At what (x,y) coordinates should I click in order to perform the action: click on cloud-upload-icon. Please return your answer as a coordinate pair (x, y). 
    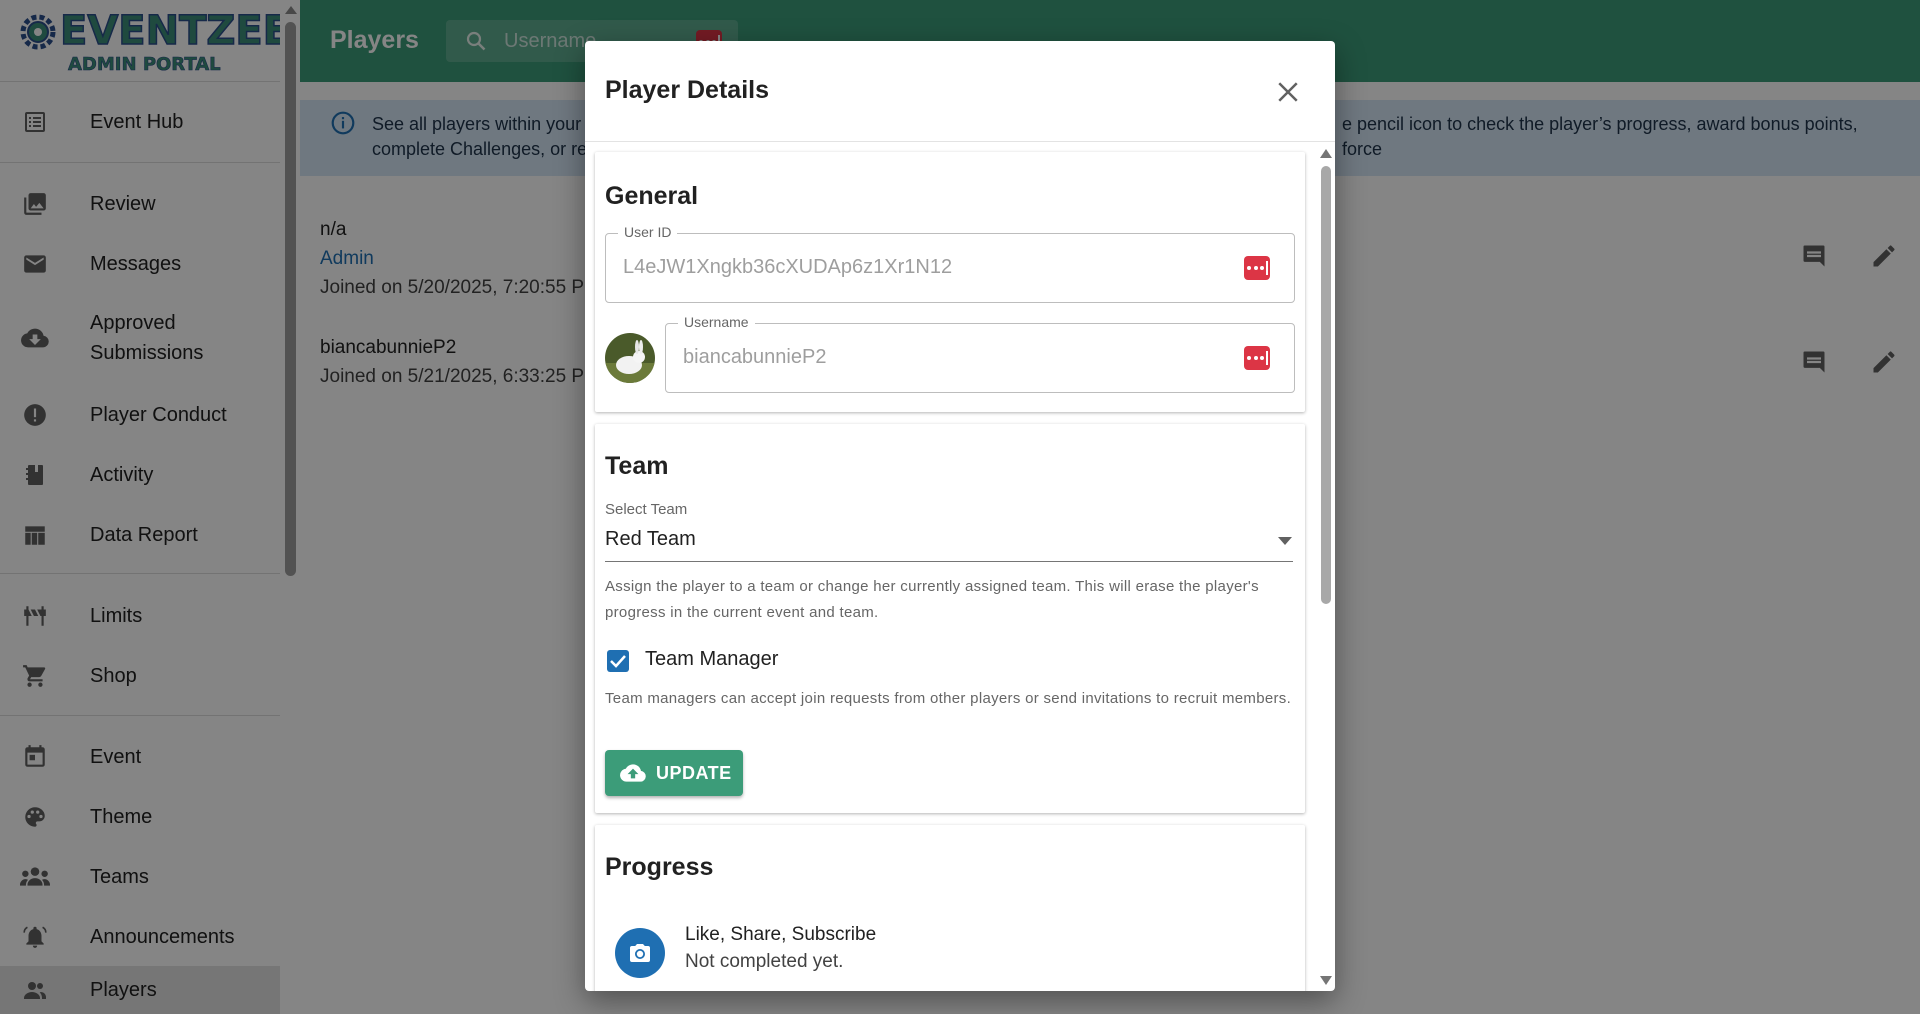
    Looking at the image, I should click on (633, 773).